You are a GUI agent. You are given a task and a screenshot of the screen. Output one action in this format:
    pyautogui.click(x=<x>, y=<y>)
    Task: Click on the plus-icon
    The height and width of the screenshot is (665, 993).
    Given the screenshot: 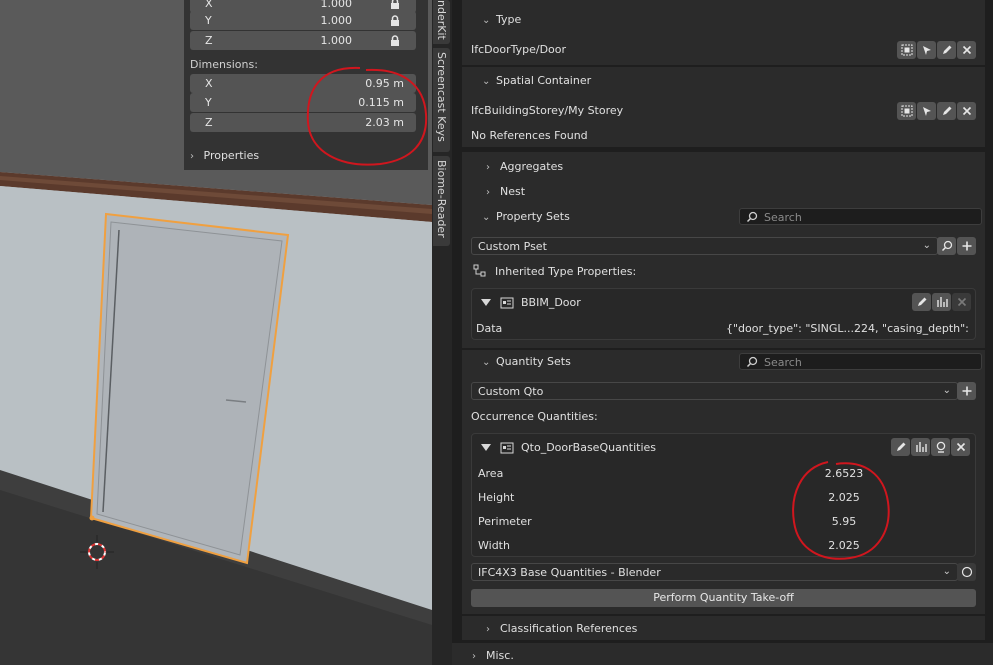 What is the action you would take?
    pyautogui.click(x=966, y=391)
    